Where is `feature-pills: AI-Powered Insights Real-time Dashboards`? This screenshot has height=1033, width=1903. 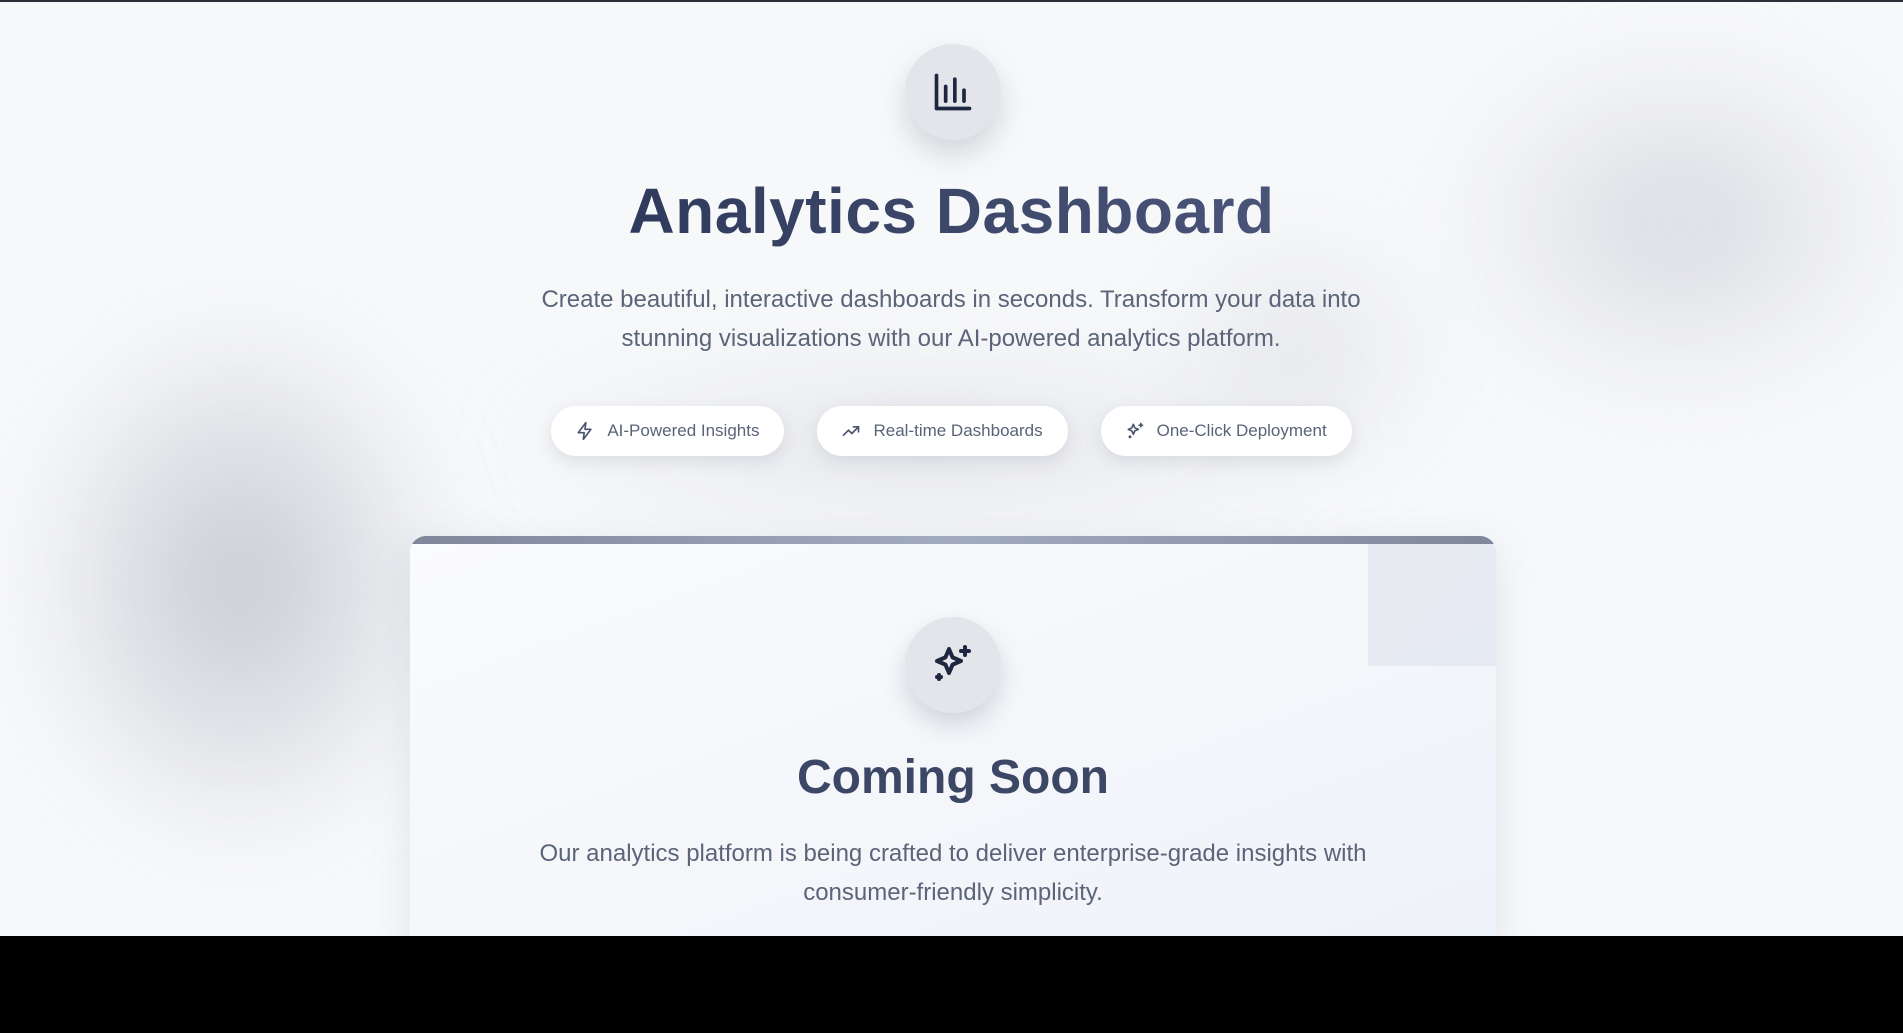 feature-pills: AI-Powered Insights Real-time Dashboards is located at coordinates (951, 431).